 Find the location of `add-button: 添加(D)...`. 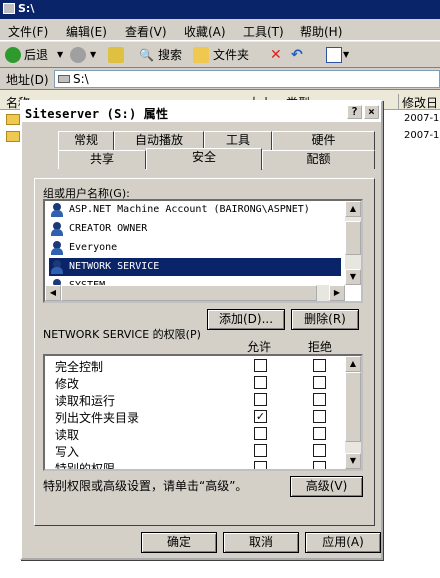

add-button: 添加(D)... is located at coordinates (246, 319).